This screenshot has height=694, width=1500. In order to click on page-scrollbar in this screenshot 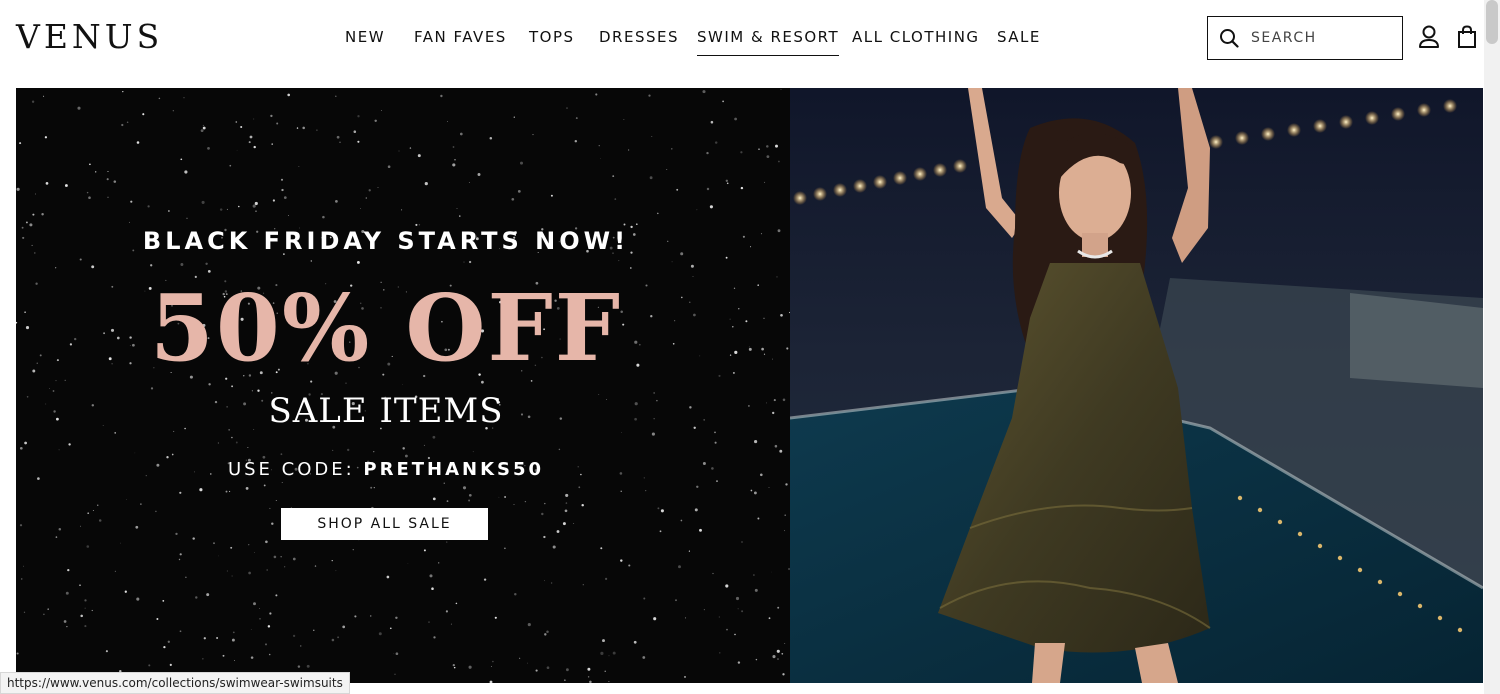, I will do `click(1492, 347)`.